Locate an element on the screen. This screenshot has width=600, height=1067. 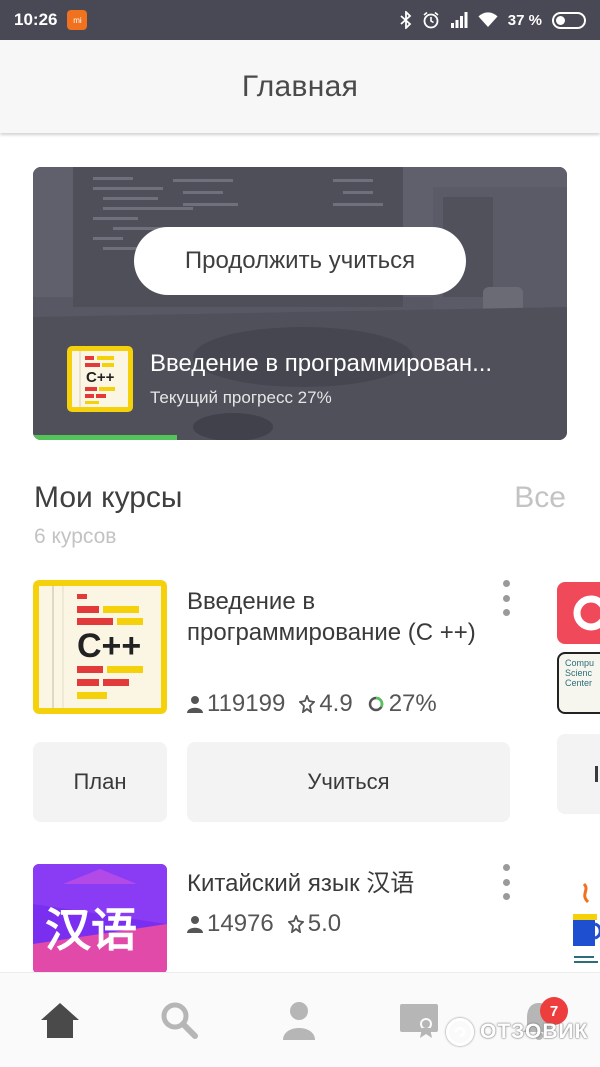
course-thumbnail-cpp: C++ is located at coordinates (100, 647).